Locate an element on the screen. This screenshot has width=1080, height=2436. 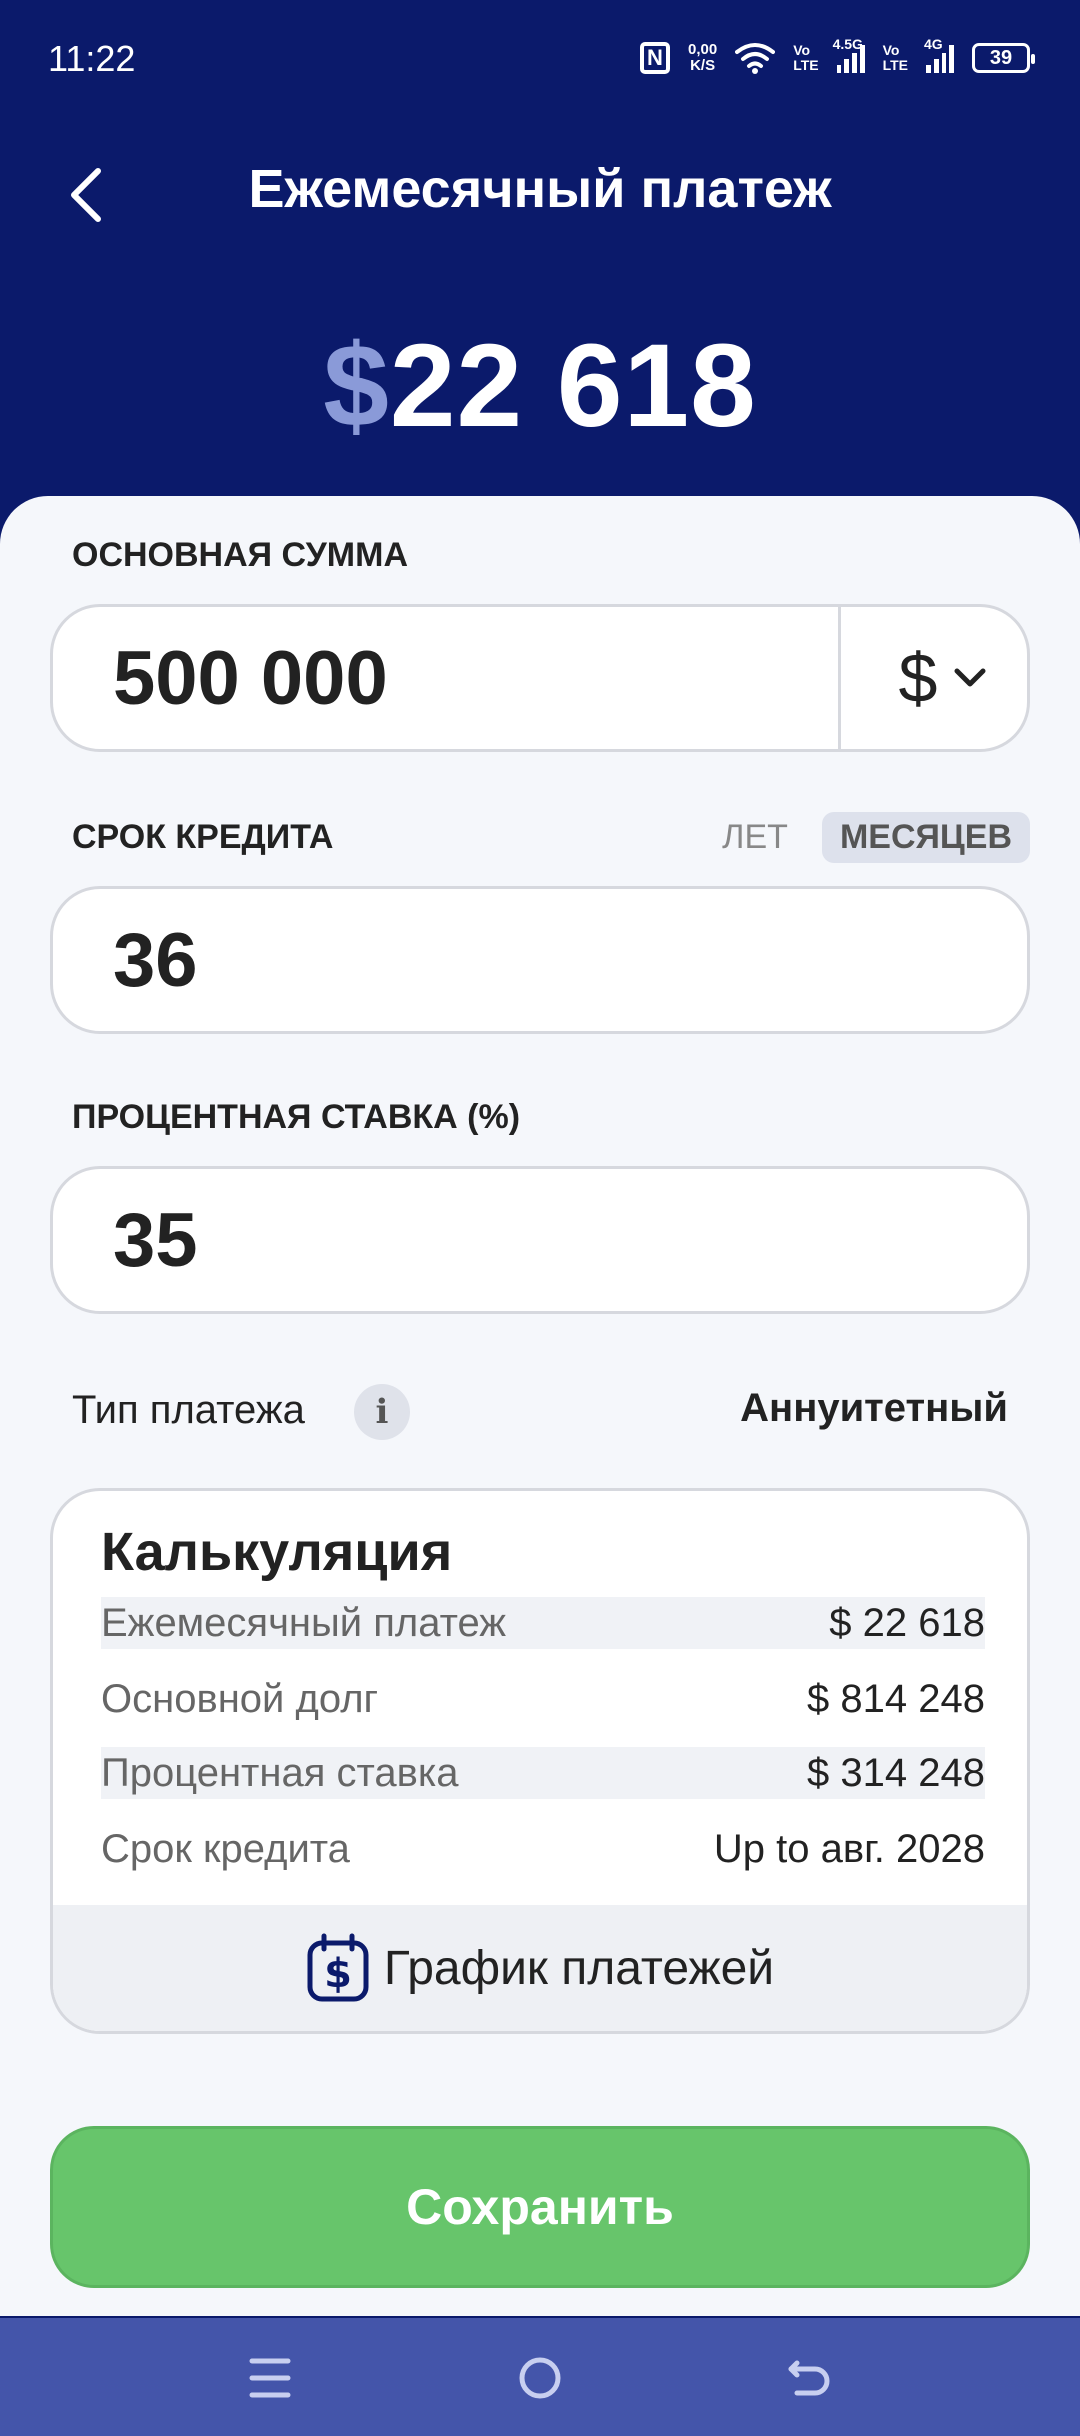
divider is located at coordinates (839, 678).